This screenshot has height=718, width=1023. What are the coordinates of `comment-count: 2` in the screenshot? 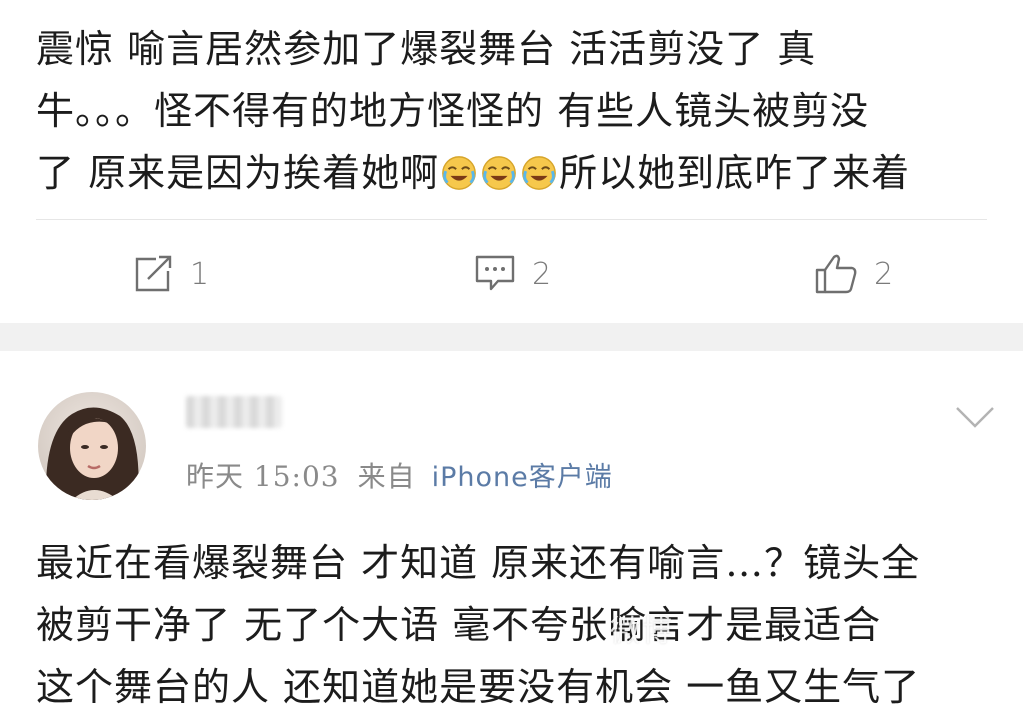 It's located at (542, 274).